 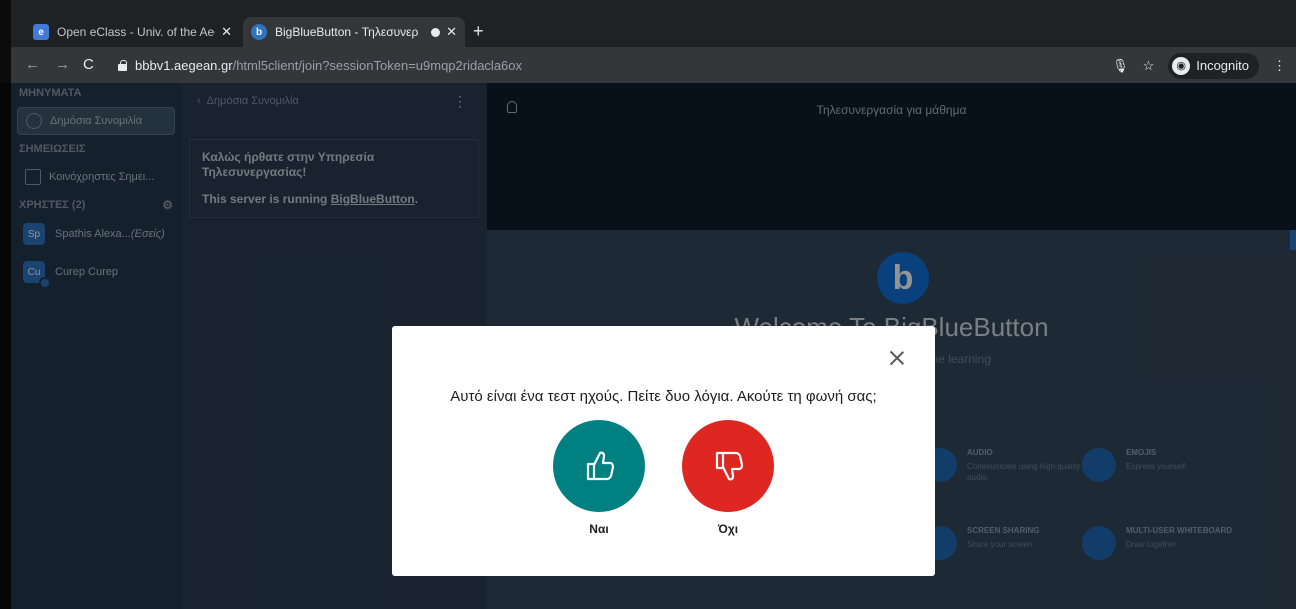 I want to click on incognito-badge: ◉ Incognito, so click(x=1213, y=65).